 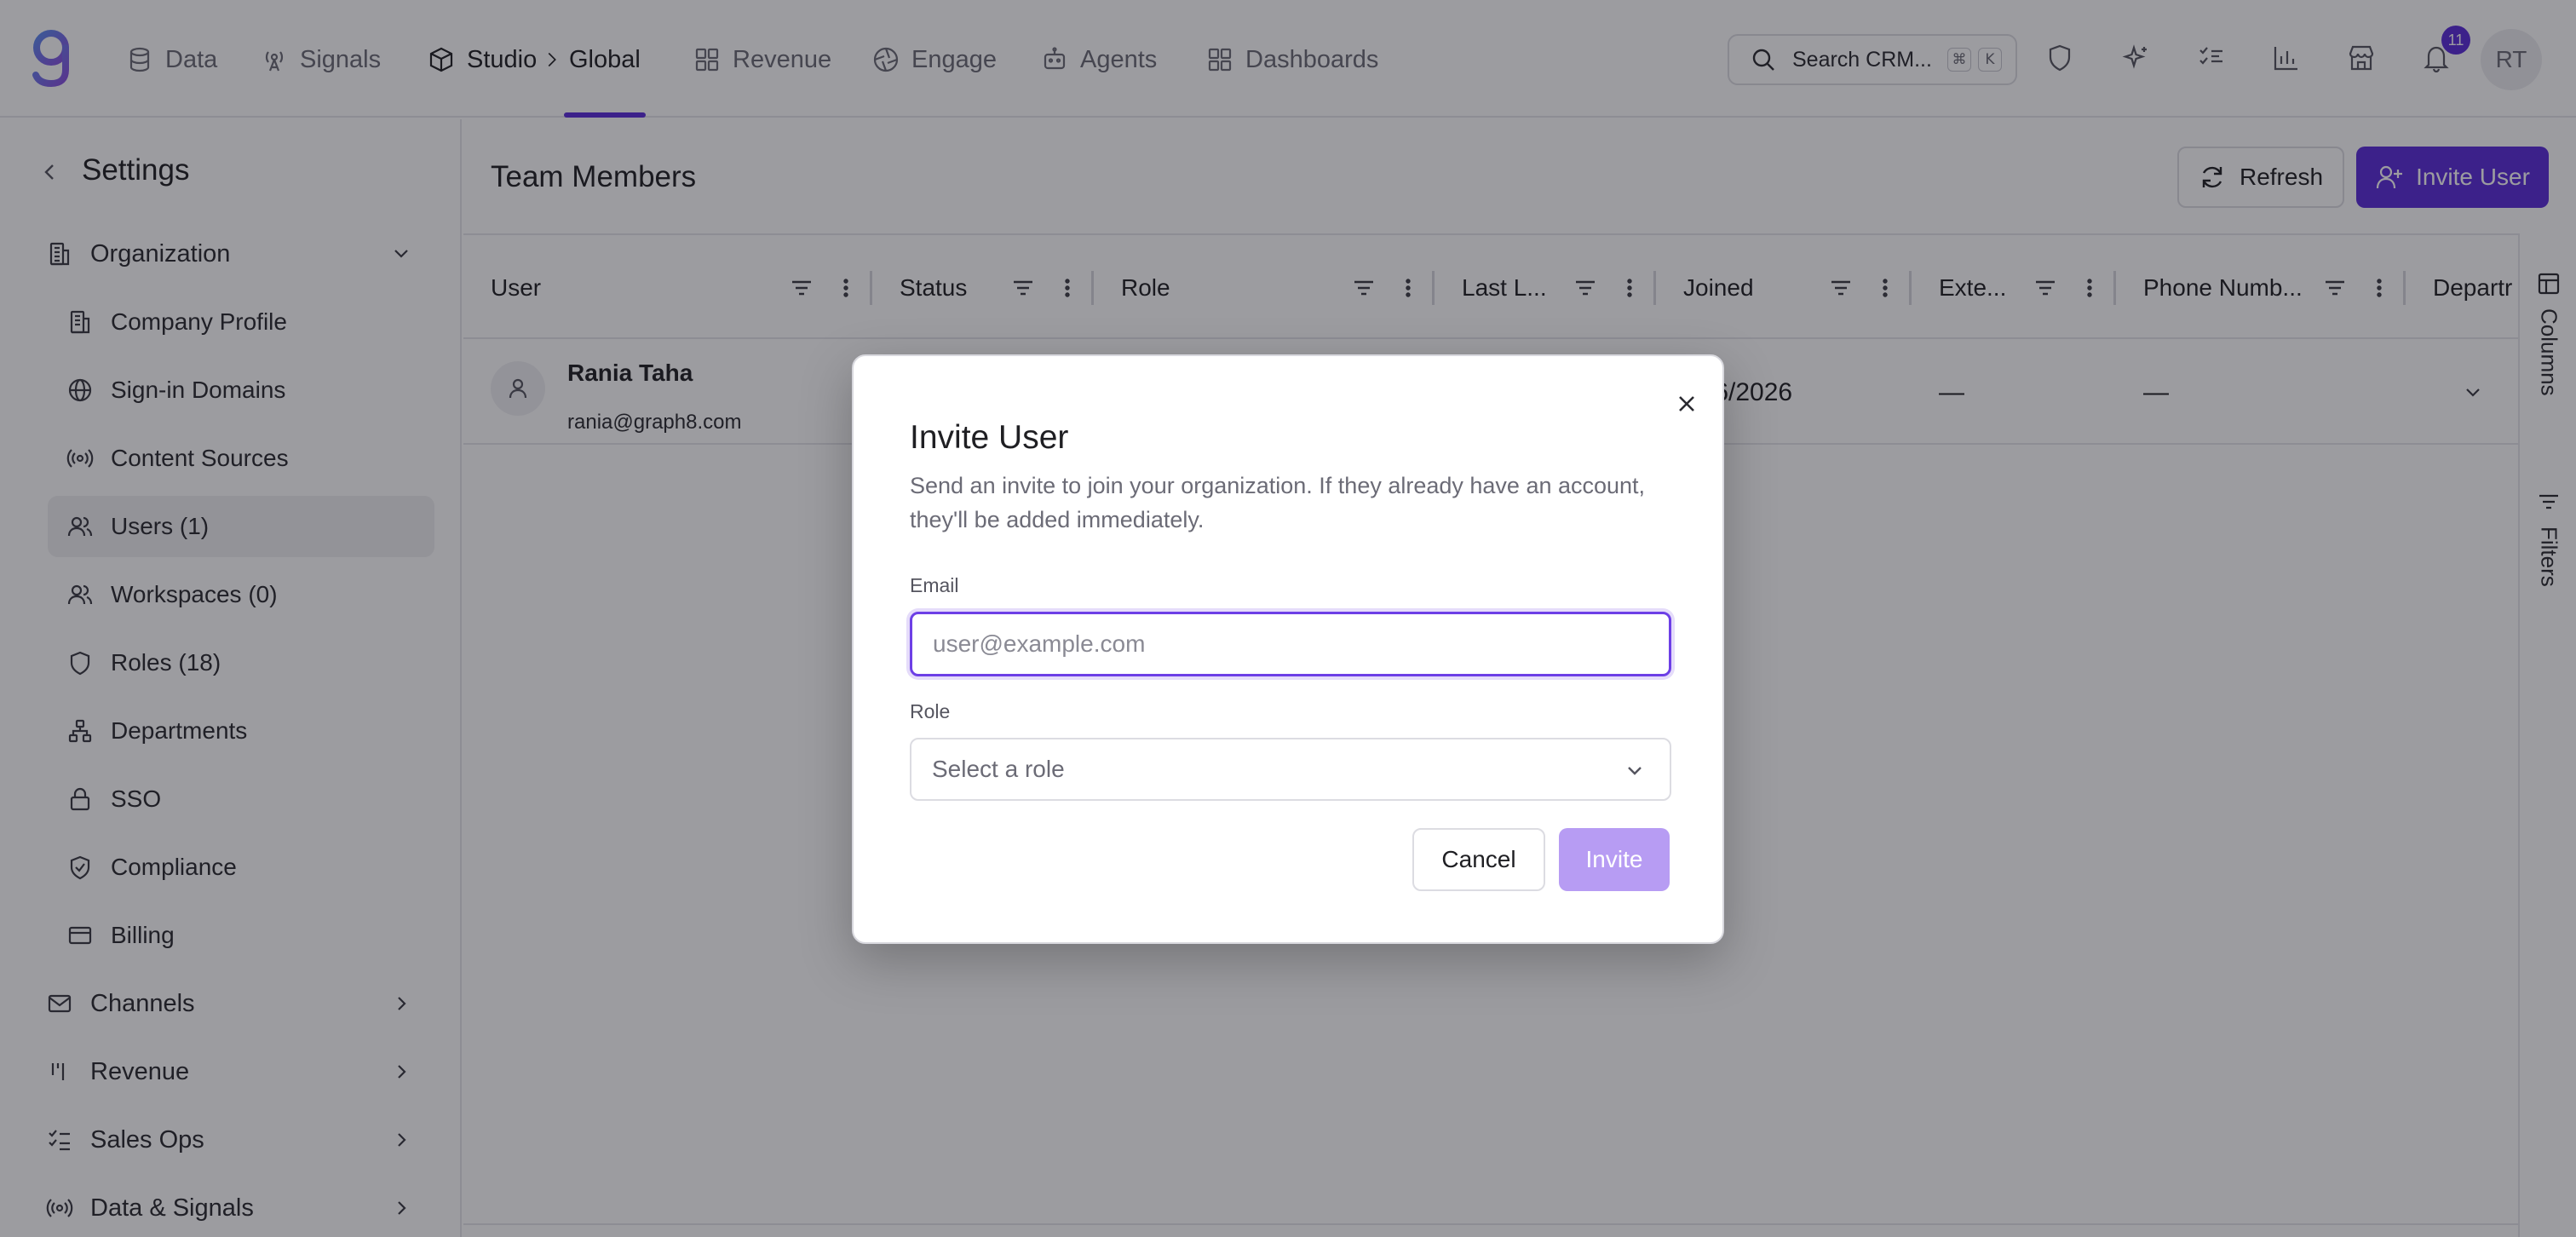 What do you see at coordinates (1635, 771) in the screenshot?
I see `chevron-down-icon` at bounding box center [1635, 771].